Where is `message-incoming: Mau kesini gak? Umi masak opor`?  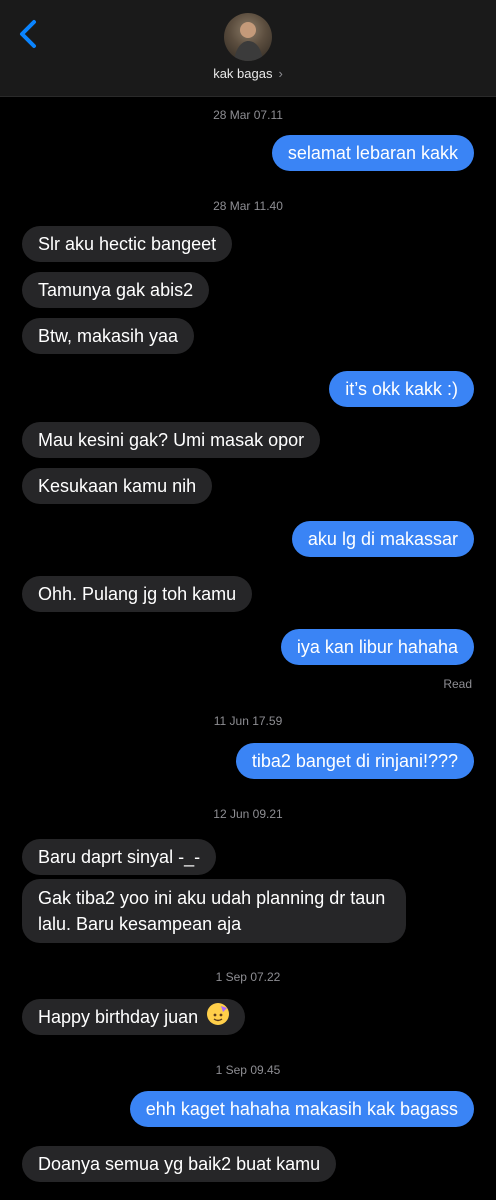 message-incoming: Mau kesini gak? Umi masak opor is located at coordinates (171, 440).